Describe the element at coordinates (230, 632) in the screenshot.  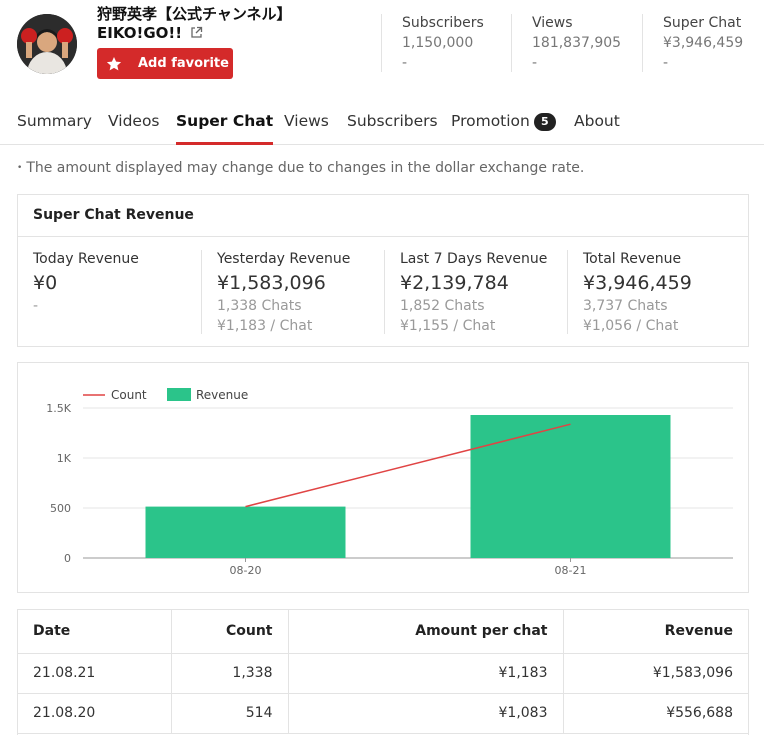
I see `header-count: Count` at that location.